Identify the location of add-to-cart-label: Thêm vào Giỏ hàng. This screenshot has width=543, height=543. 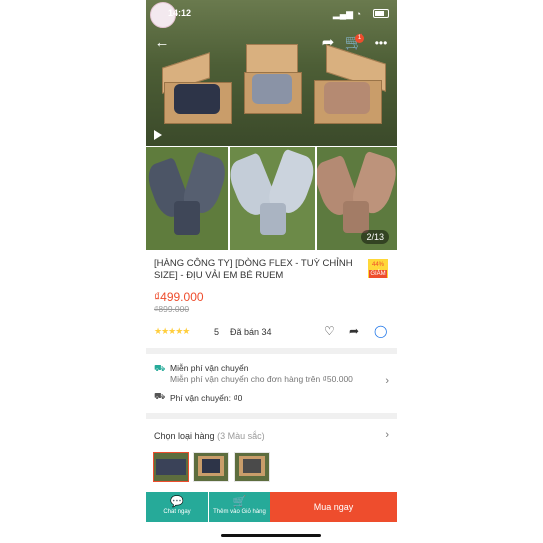
(239, 512).